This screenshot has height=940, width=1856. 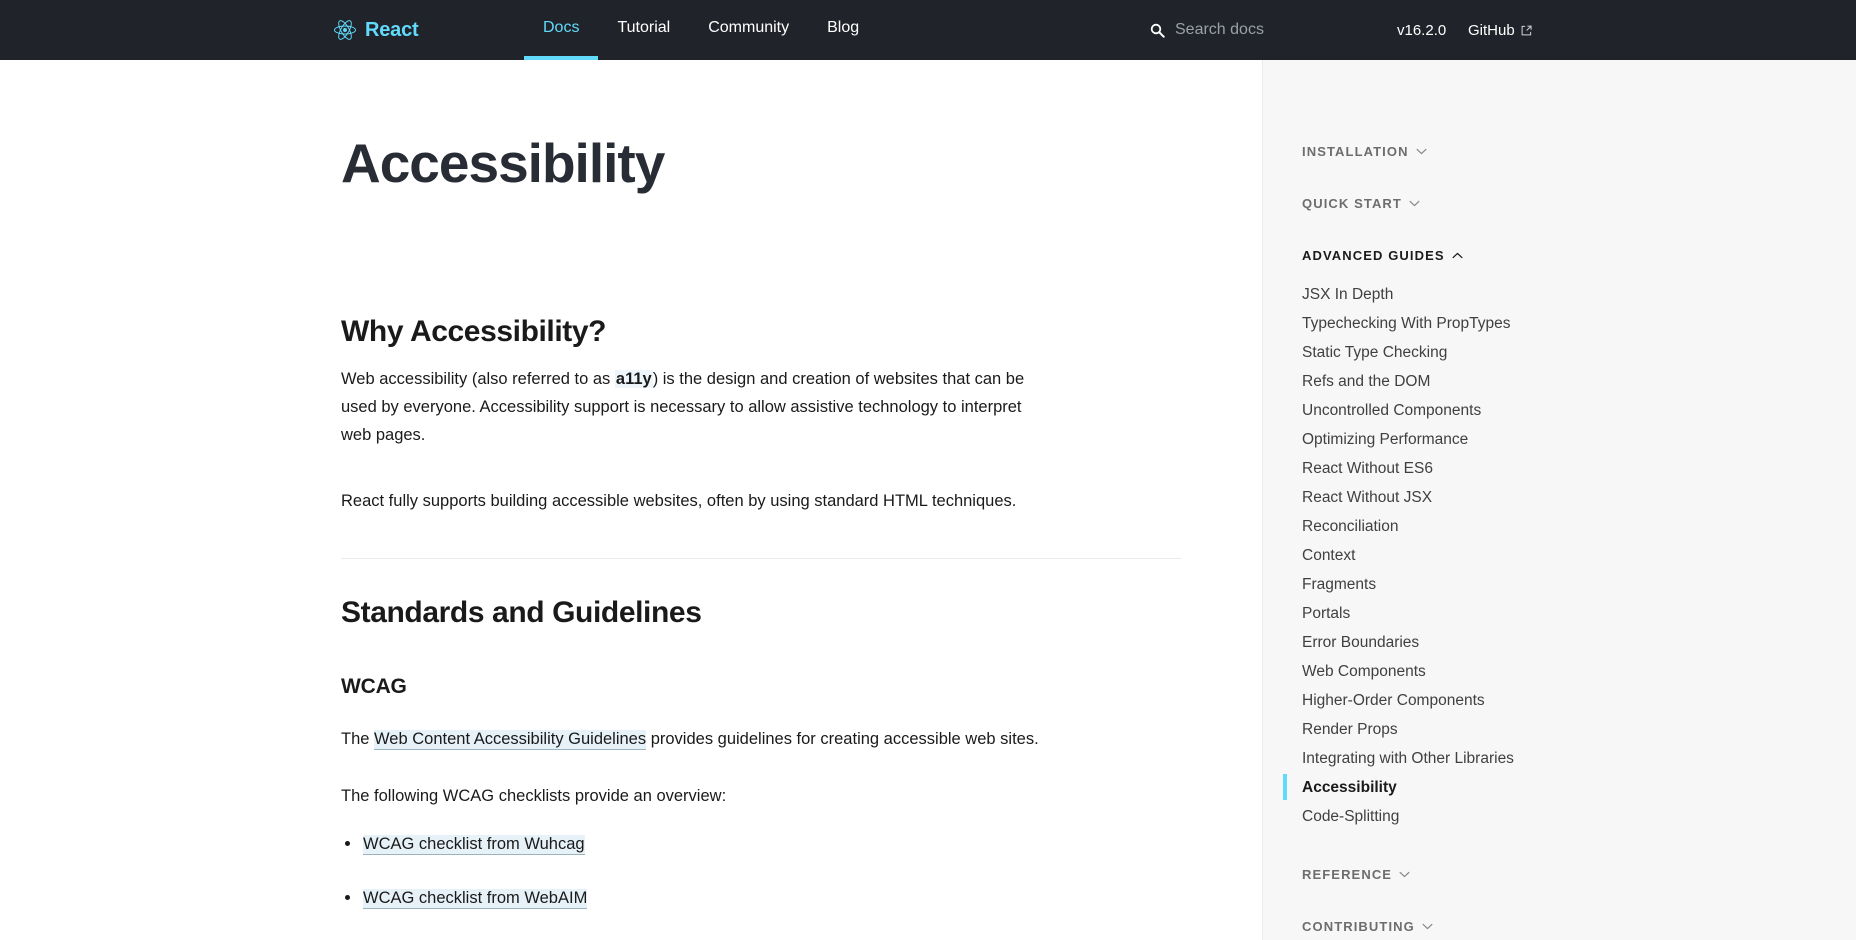 I want to click on list-item: WCAG checklist from WebAIM, so click(x=472, y=898).